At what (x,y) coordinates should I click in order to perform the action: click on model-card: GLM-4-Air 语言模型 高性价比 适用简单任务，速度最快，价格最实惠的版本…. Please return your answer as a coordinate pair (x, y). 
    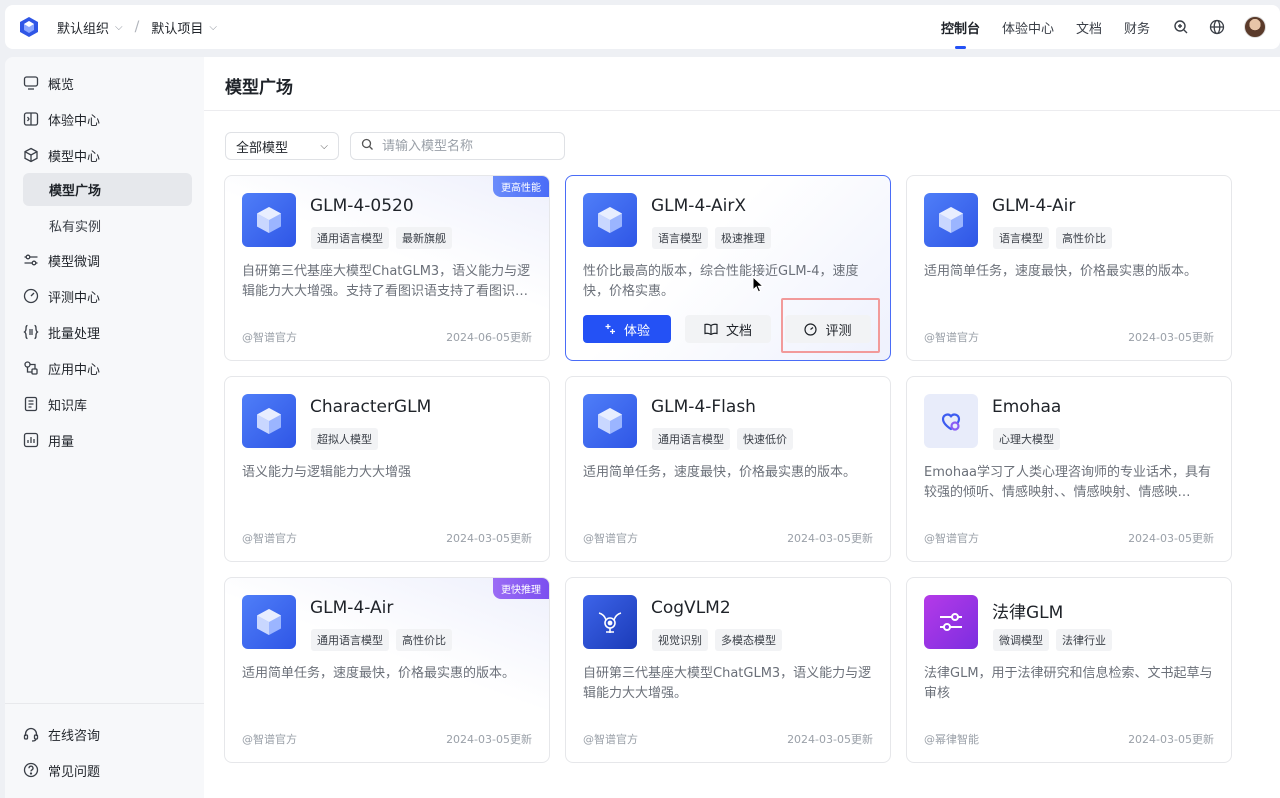
    Looking at the image, I should click on (1069, 268).